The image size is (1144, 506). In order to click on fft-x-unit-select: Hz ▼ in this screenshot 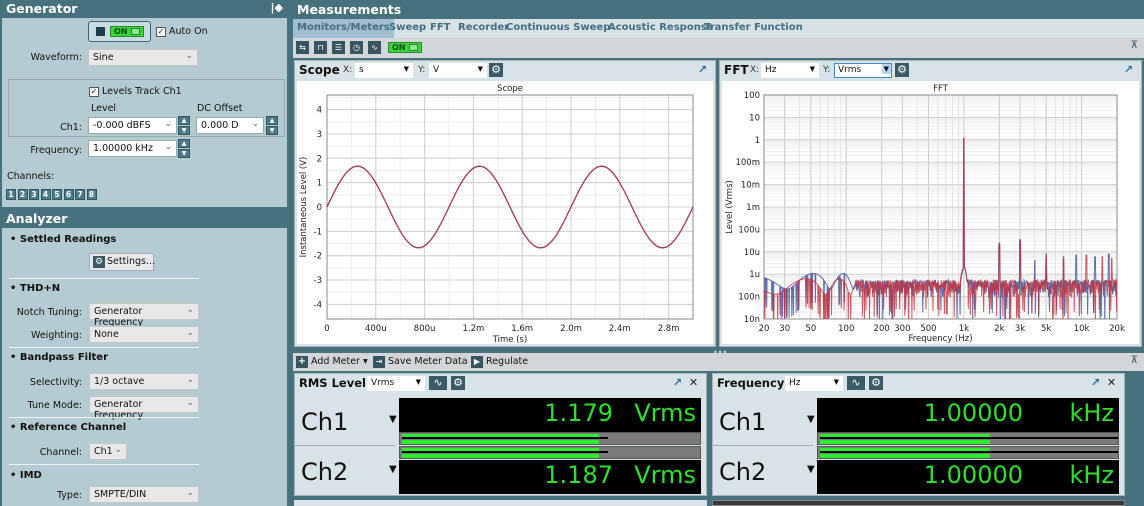, I will do `click(790, 70)`.